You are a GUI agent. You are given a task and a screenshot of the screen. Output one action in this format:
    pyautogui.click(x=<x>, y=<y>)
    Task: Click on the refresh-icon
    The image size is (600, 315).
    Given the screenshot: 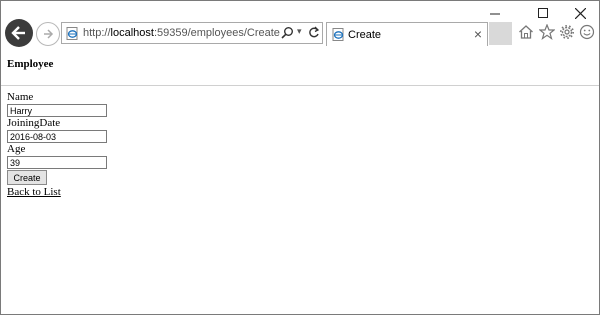 What is the action you would take?
    pyautogui.click(x=314, y=32)
    